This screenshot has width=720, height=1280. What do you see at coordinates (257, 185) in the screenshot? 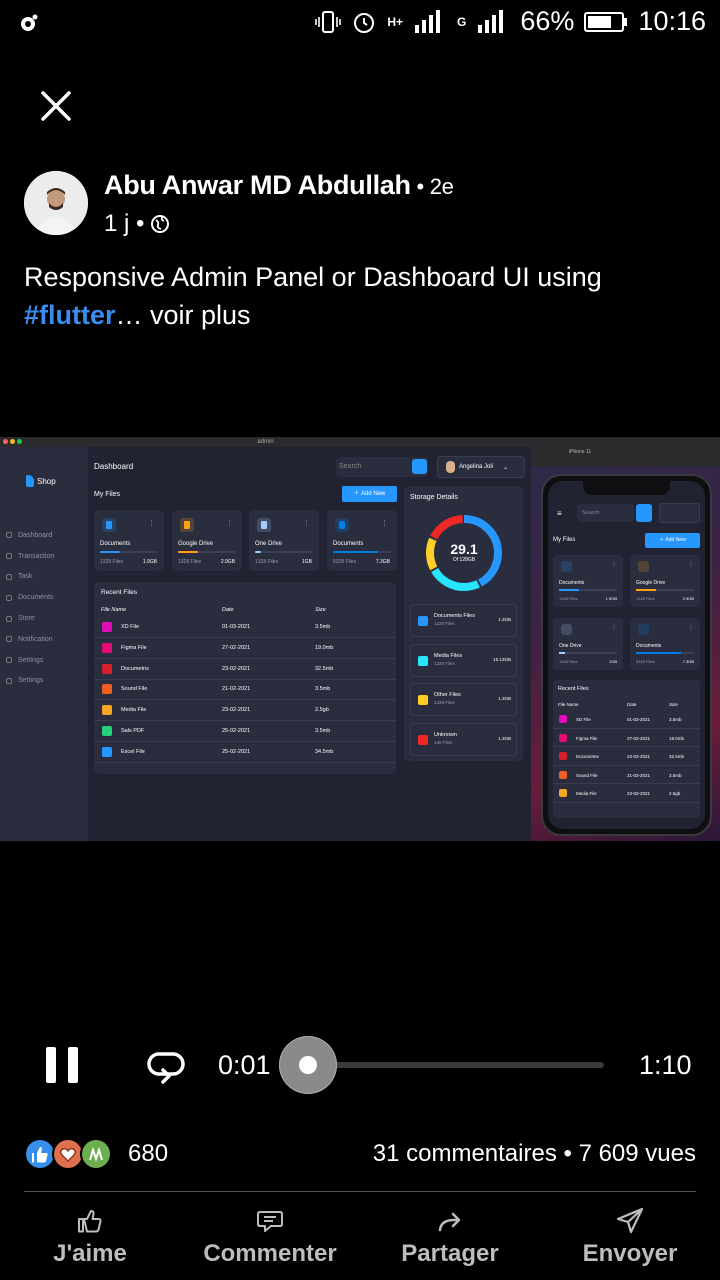
I see `author-name: Abu Anwar MD Abdullah` at bounding box center [257, 185].